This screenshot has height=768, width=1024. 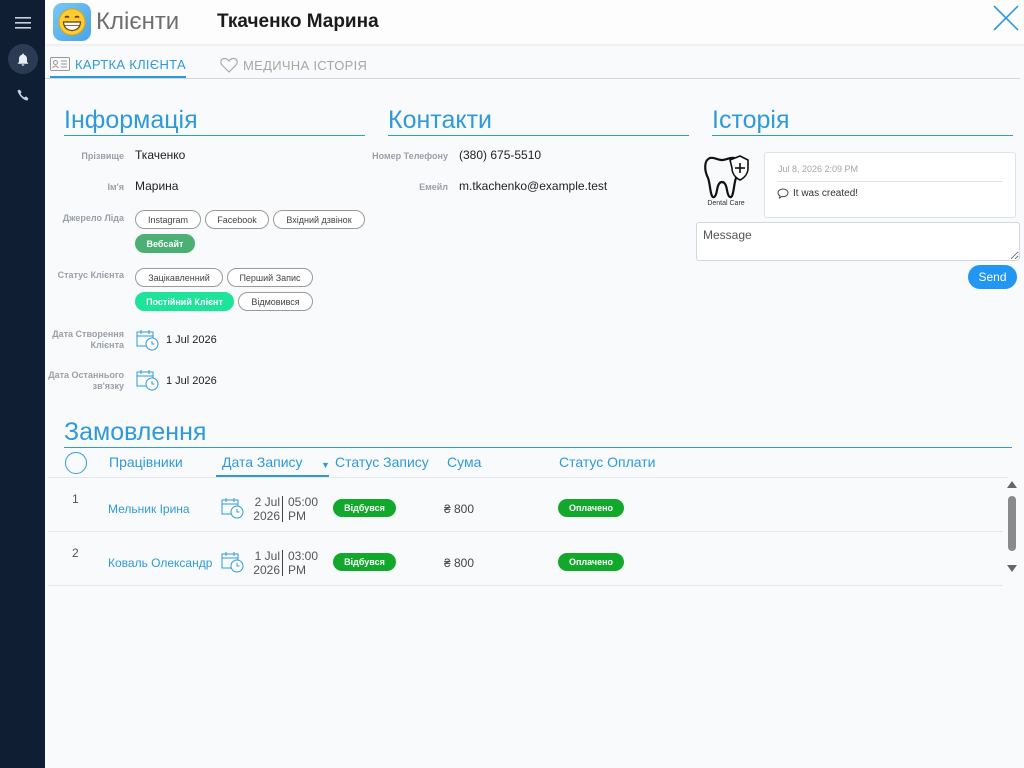 I want to click on history-author: Dental Care, so click(x=726, y=203).